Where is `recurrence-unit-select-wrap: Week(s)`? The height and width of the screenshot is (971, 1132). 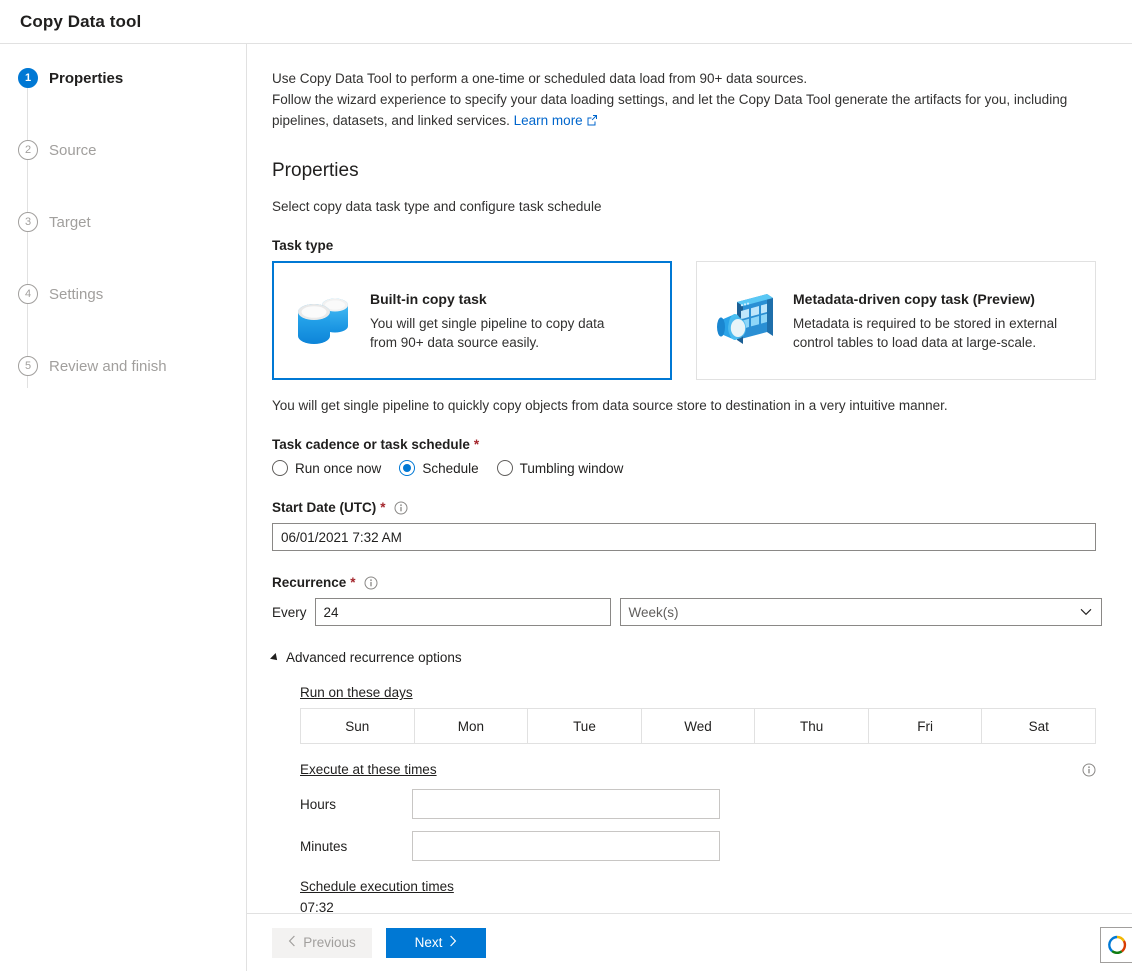 recurrence-unit-select-wrap: Week(s) is located at coordinates (860, 612).